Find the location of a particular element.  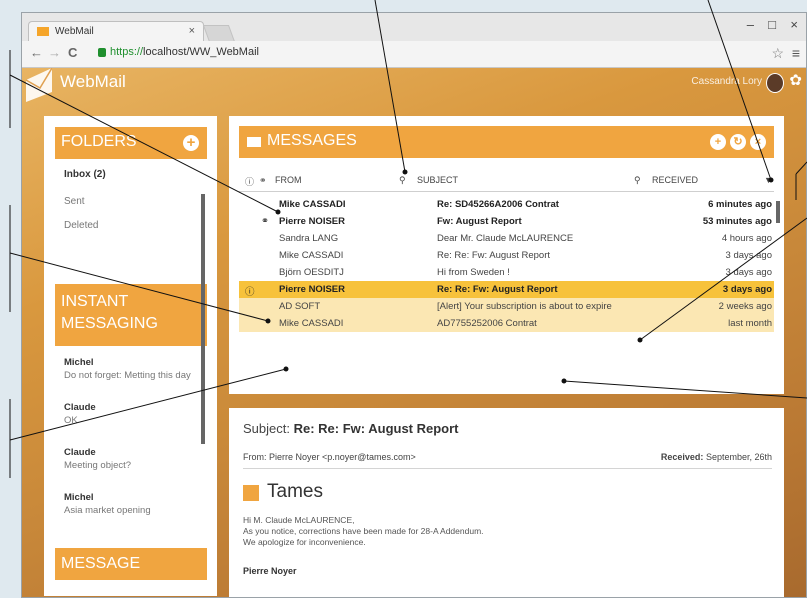

column-from: FROM is located at coordinates (288, 180).